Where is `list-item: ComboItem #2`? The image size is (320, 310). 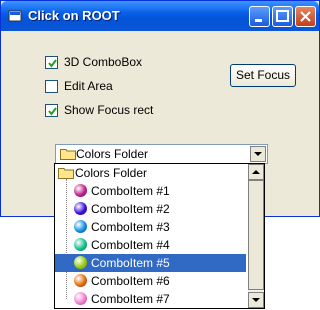
list-item: ComboItem #2 is located at coordinates (150, 209).